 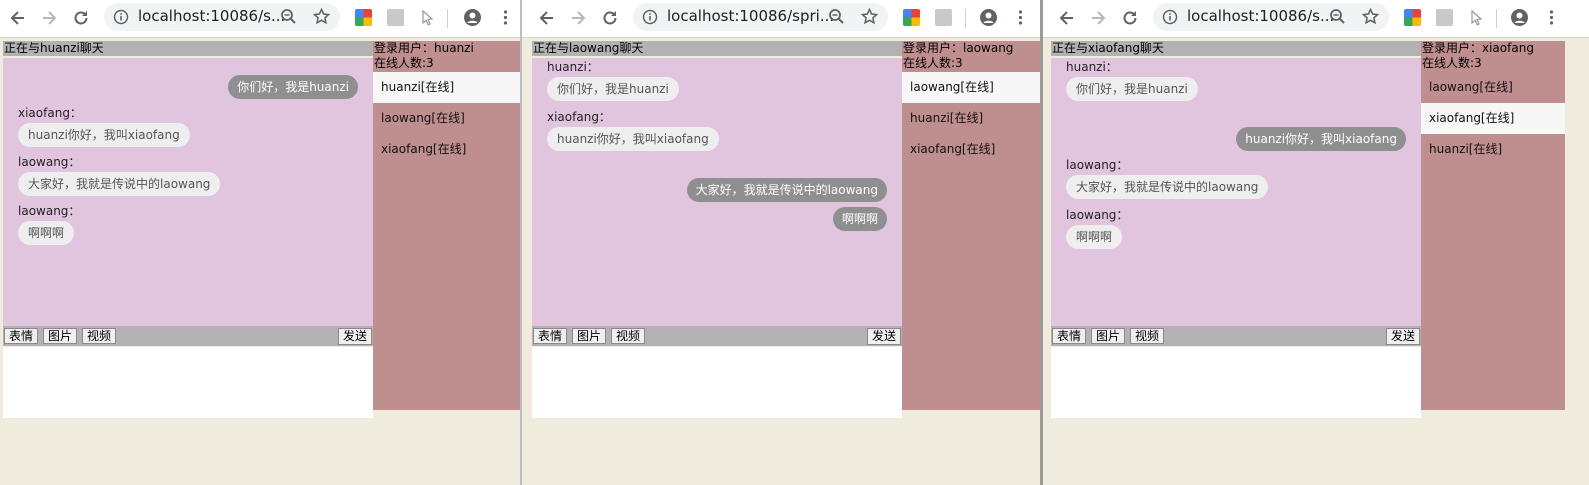 I want to click on message-item: xiaofang： huanzi你好，我叫xiaofang, so click(x=633, y=130).